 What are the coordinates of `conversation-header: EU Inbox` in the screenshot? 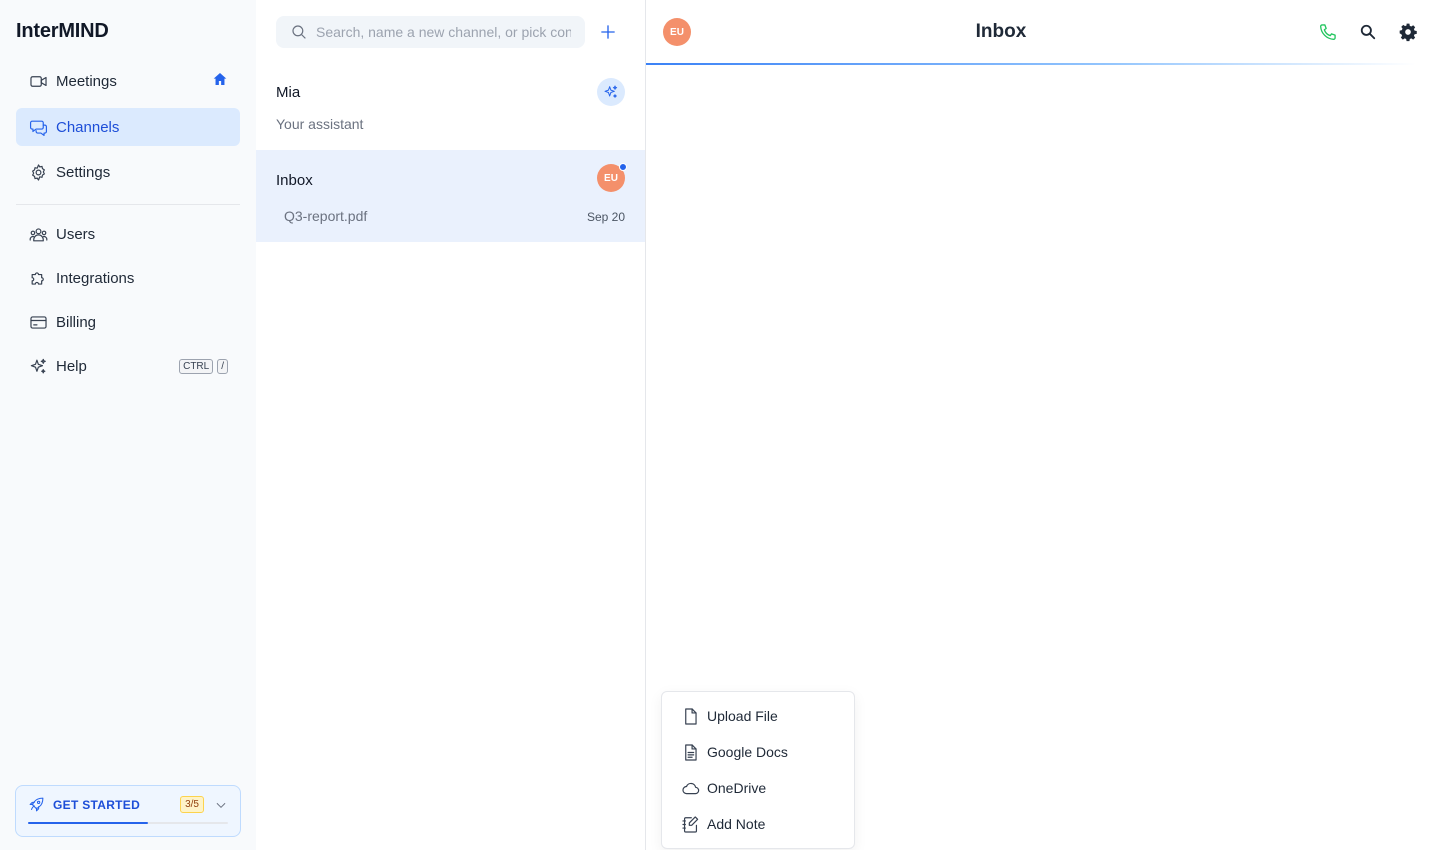 It's located at (1043, 32).